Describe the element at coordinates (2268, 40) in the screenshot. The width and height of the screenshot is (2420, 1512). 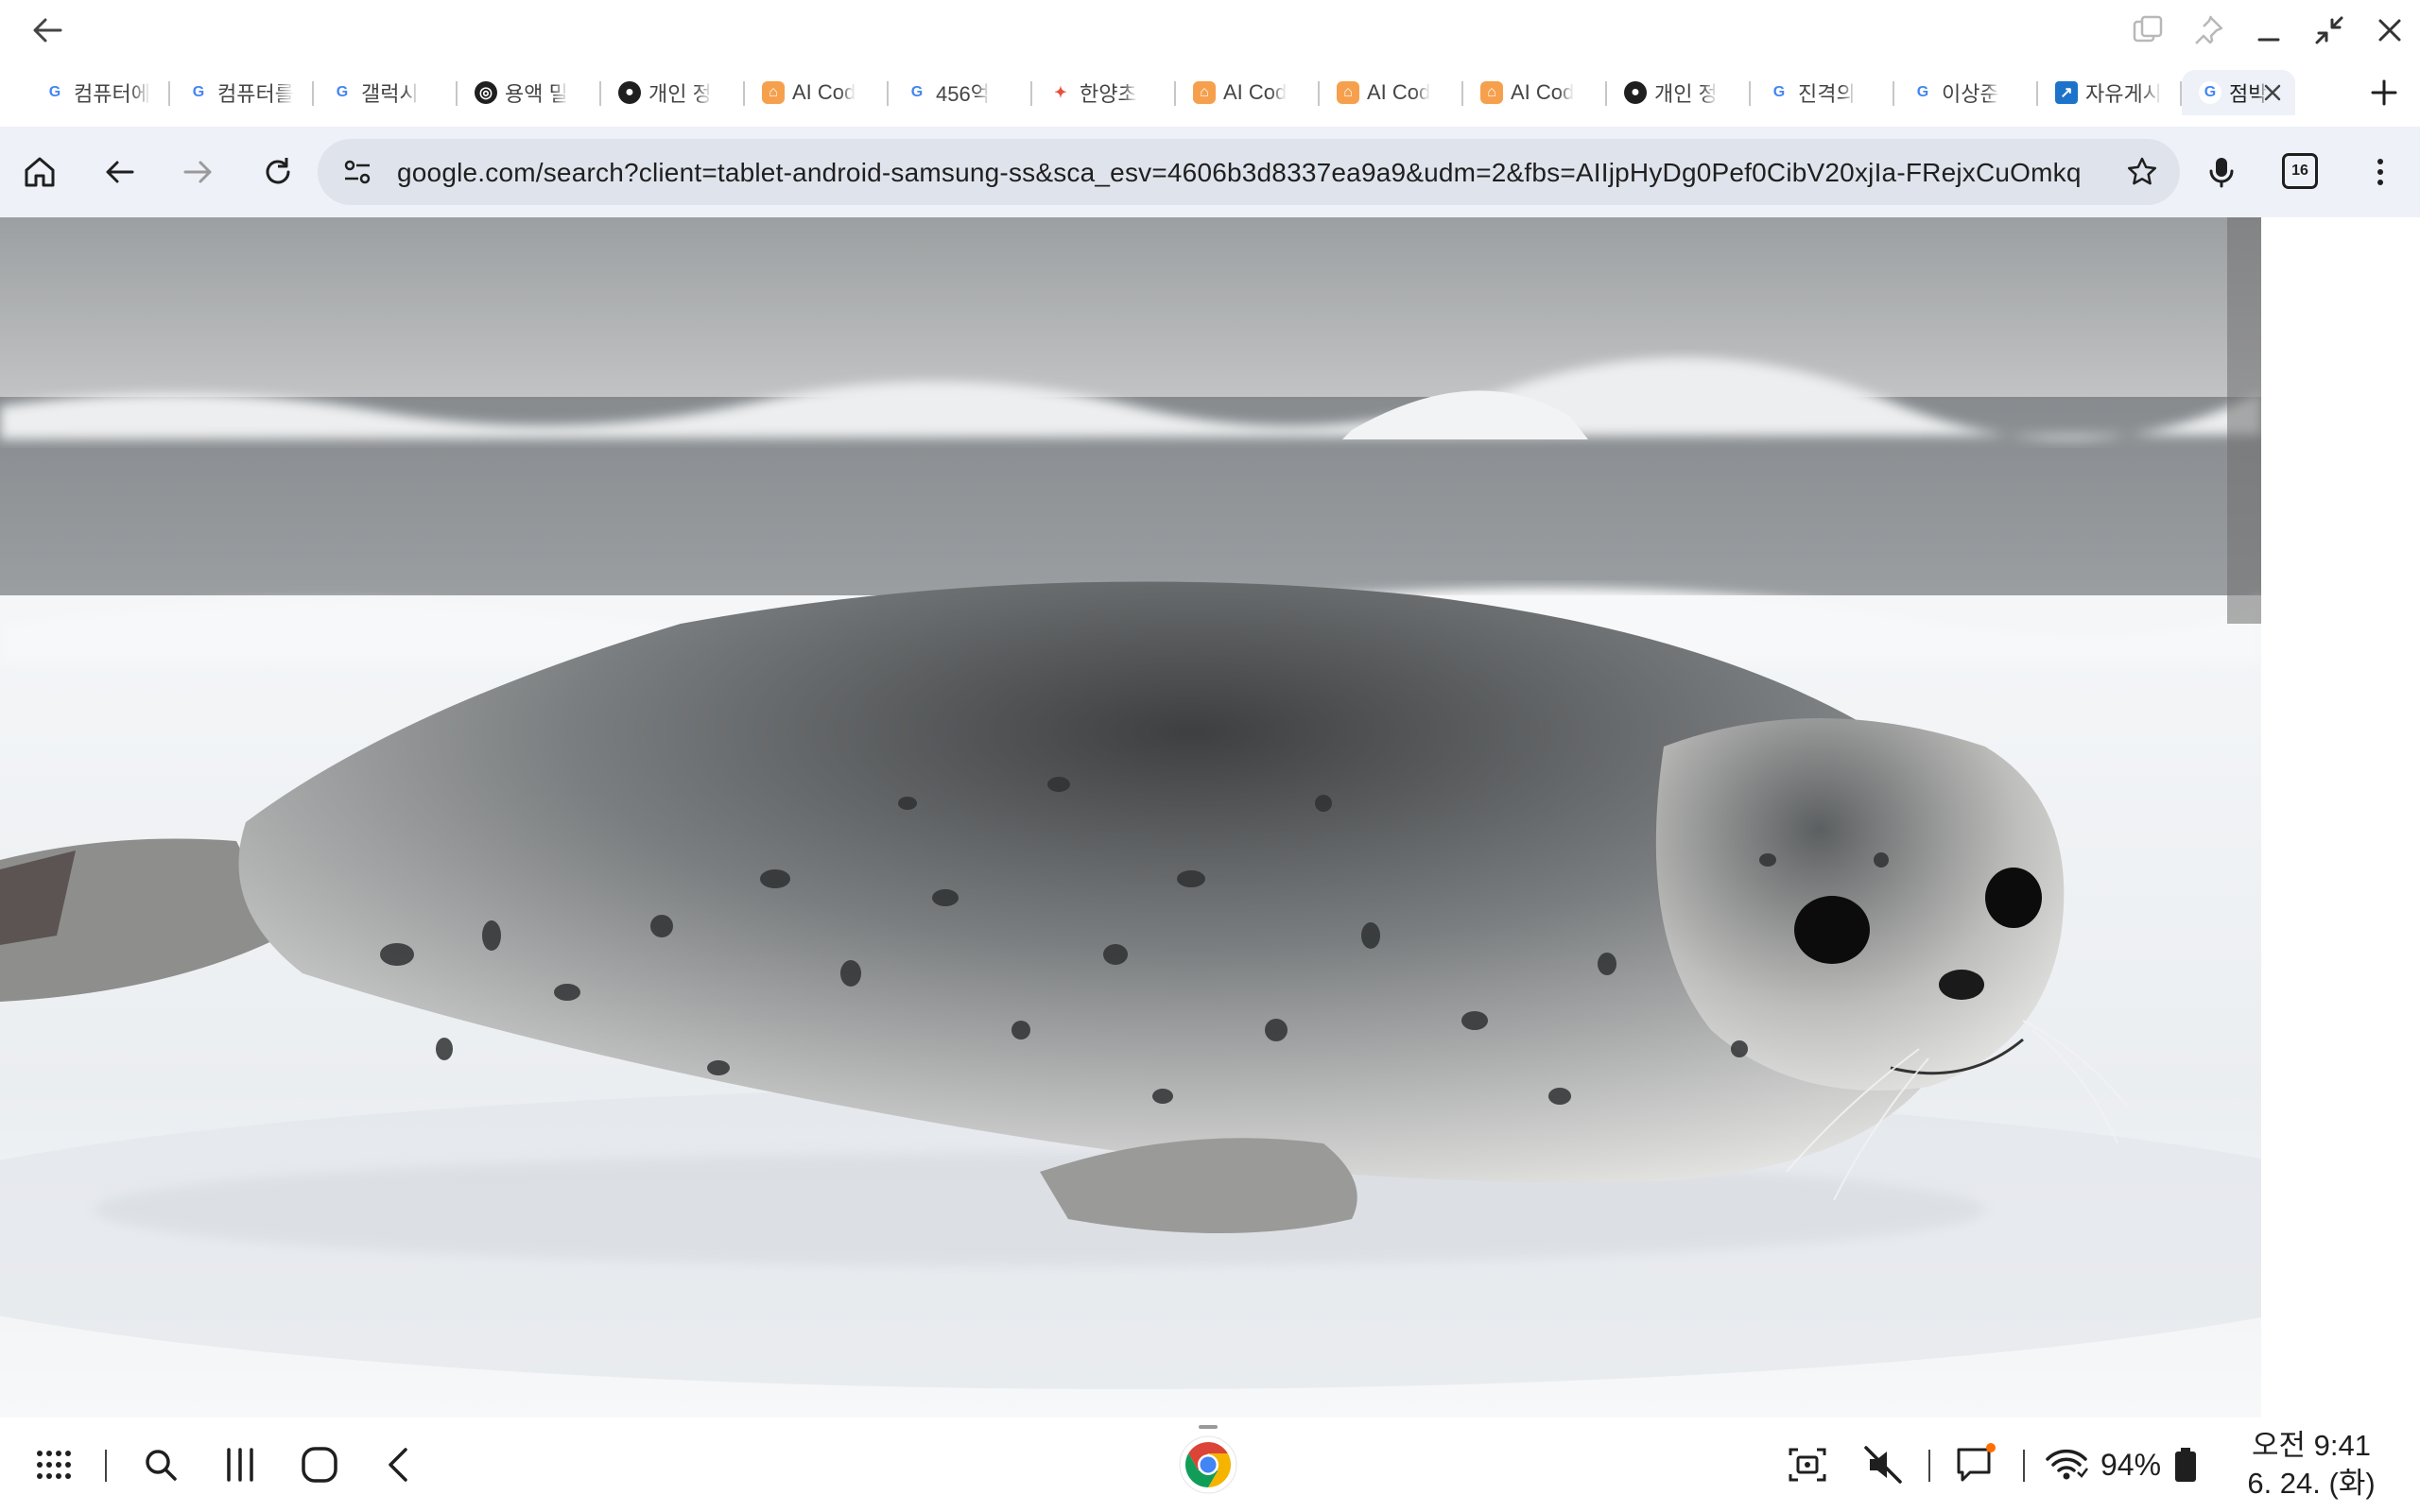
I see `minimize-icon` at that location.